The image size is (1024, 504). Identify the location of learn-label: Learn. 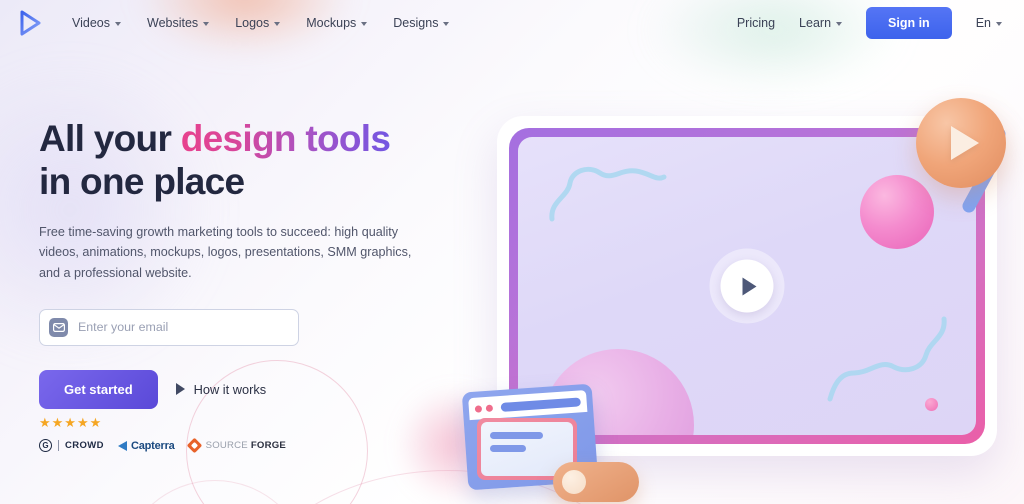
(815, 23).